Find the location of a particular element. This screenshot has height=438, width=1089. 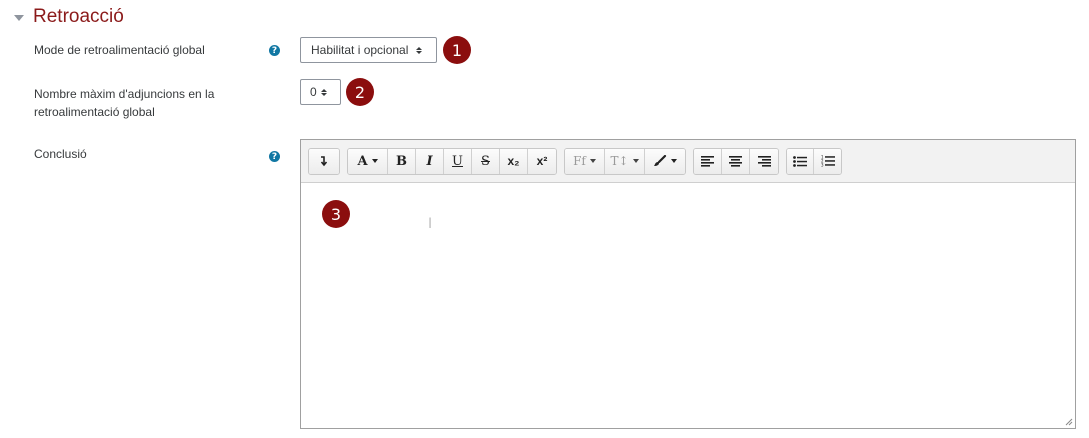

align-left-icon is located at coordinates (707, 161).